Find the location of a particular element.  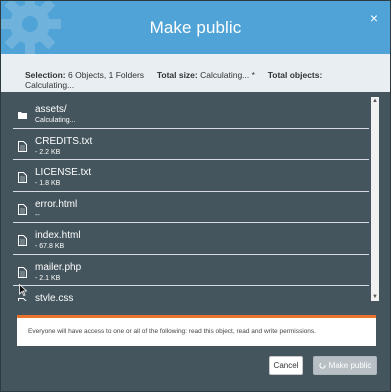

scroll-down-icon: ▼ is located at coordinates (375, 297).